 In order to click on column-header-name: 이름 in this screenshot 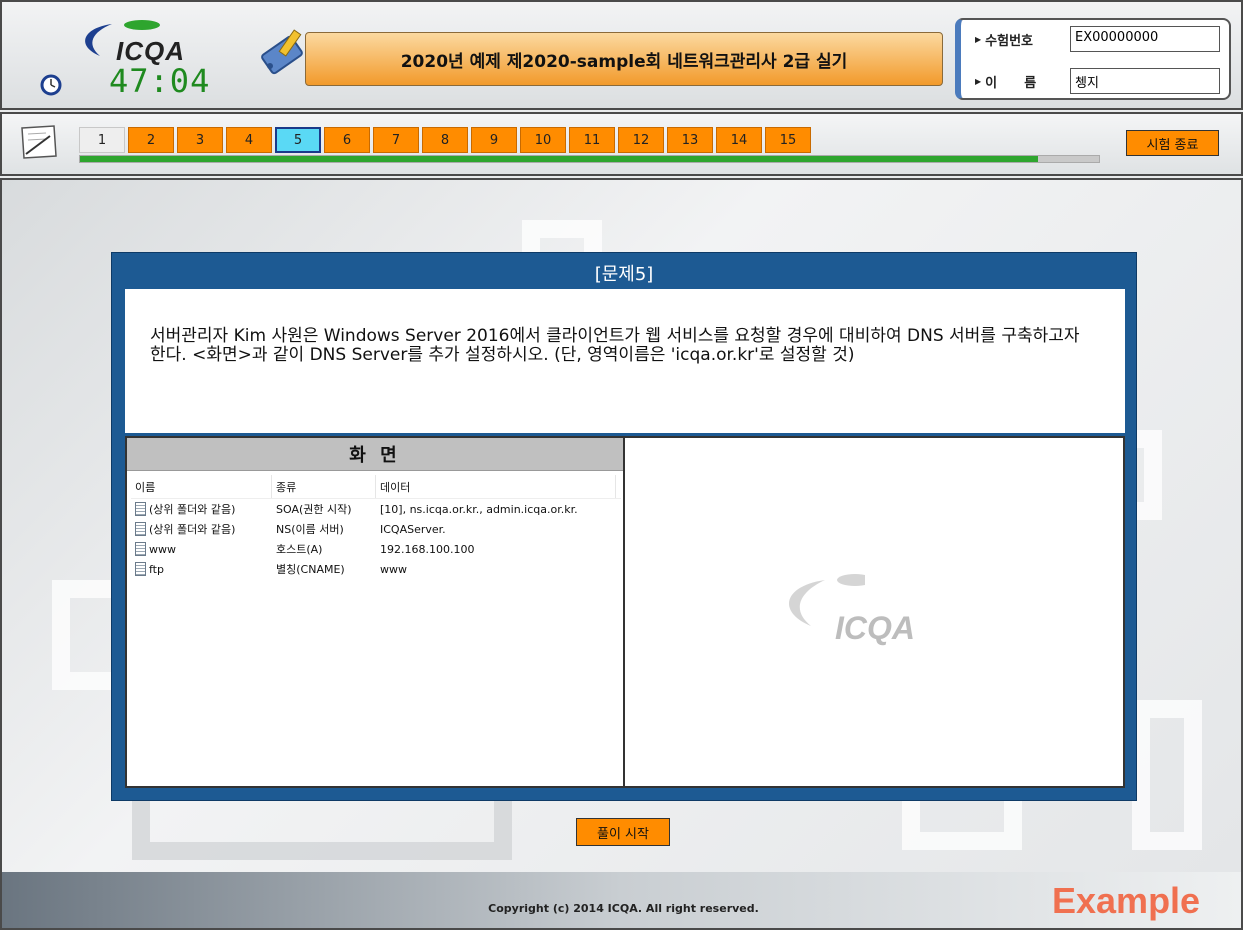, I will do `click(201, 486)`.